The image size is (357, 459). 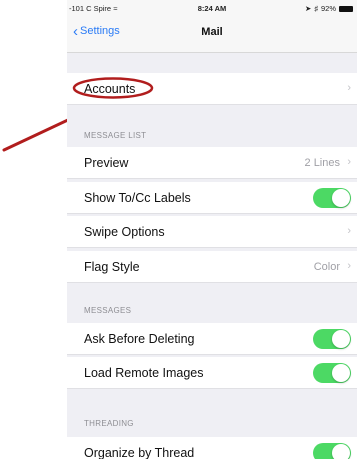 What do you see at coordinates (115, 135) in the screenshot?
I see `section-header-message-list: MESSAGE LIST` at bounding box center [115, 135].